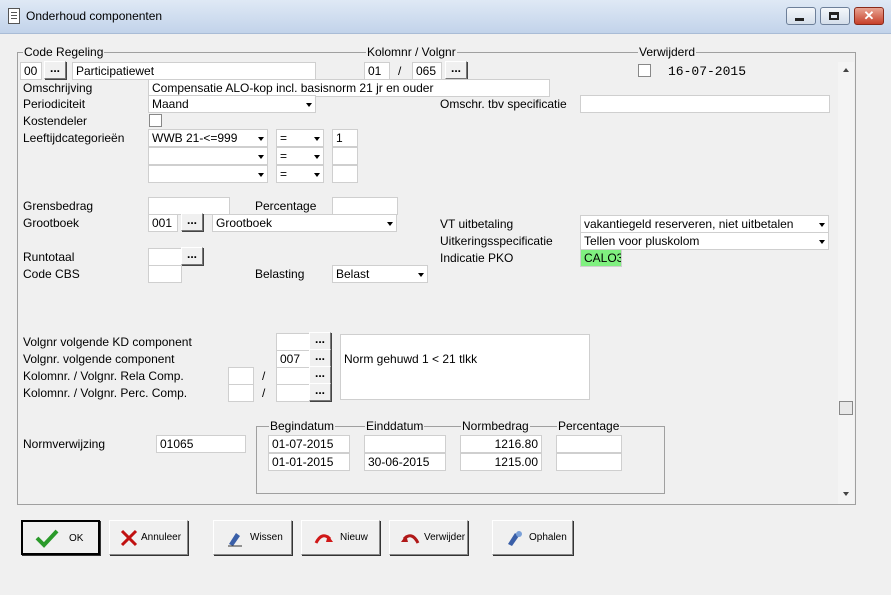 The width and height of the screenshot is (891, 595). Describe the element at coordinates (284, 138) in the screenshot. I see `leeftijd-op-value-1: =` at that location.